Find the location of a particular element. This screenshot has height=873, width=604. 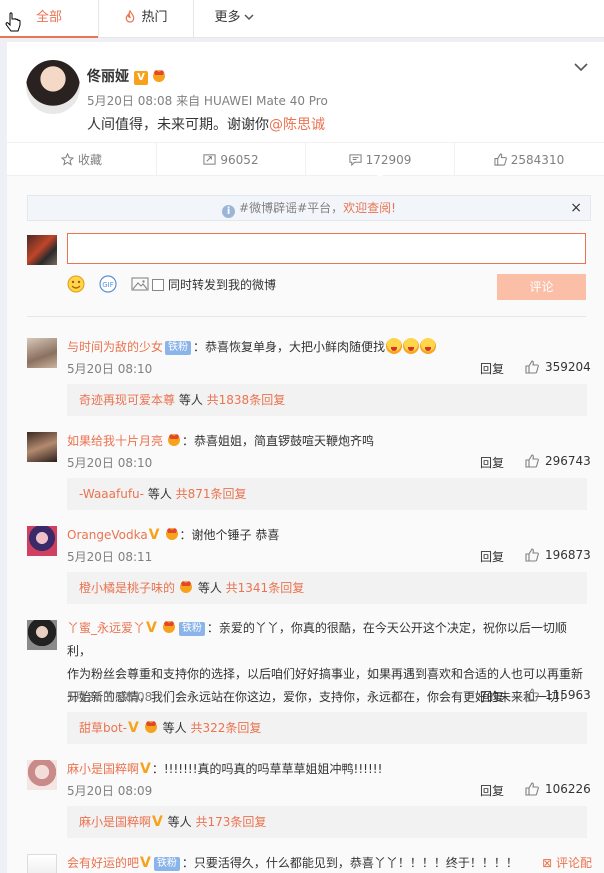

sub-replies: 奇迹再现可爱本尊 等人 共1838条回复 is located at coordinates (327, 400).